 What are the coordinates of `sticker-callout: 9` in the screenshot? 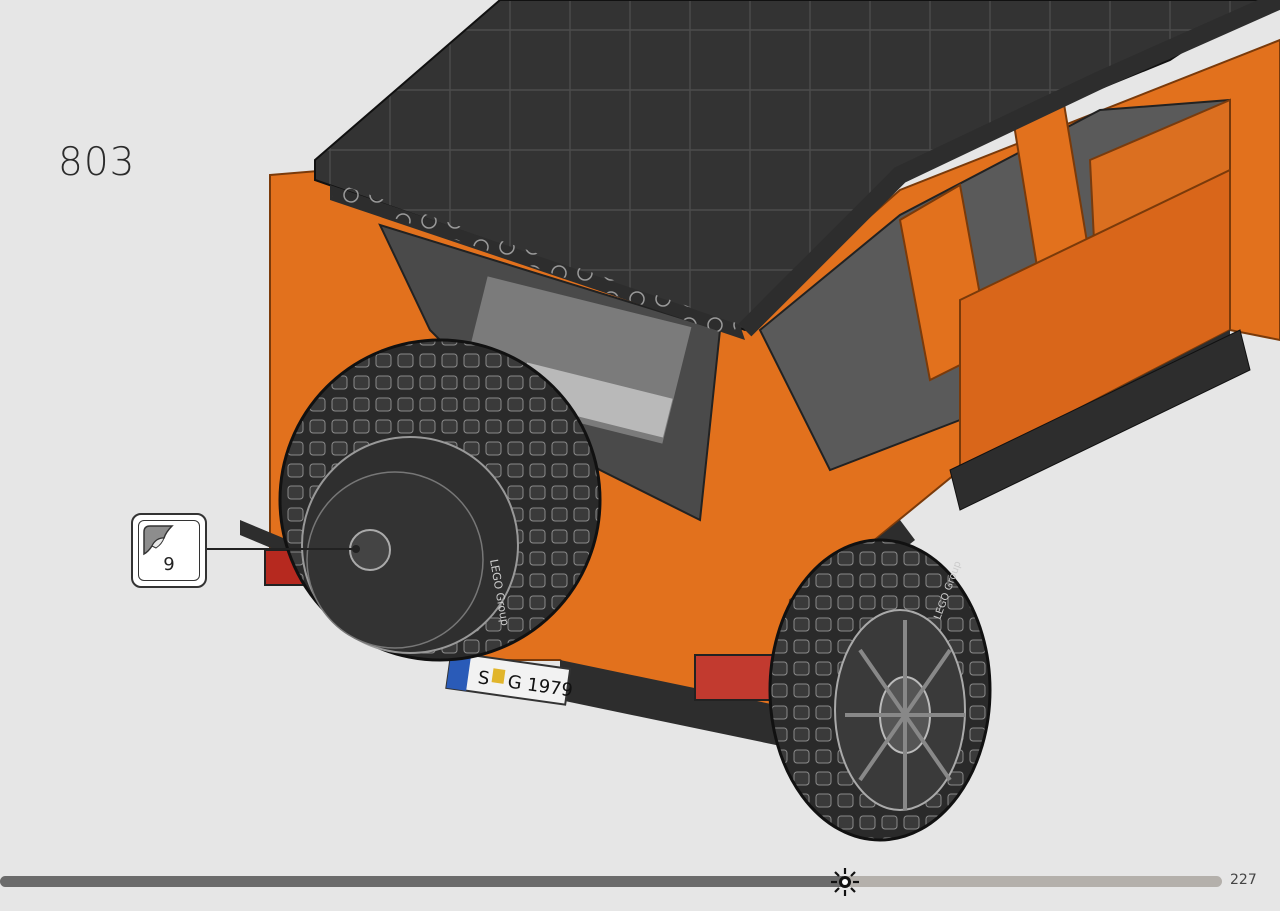 It's located at (169, 550).